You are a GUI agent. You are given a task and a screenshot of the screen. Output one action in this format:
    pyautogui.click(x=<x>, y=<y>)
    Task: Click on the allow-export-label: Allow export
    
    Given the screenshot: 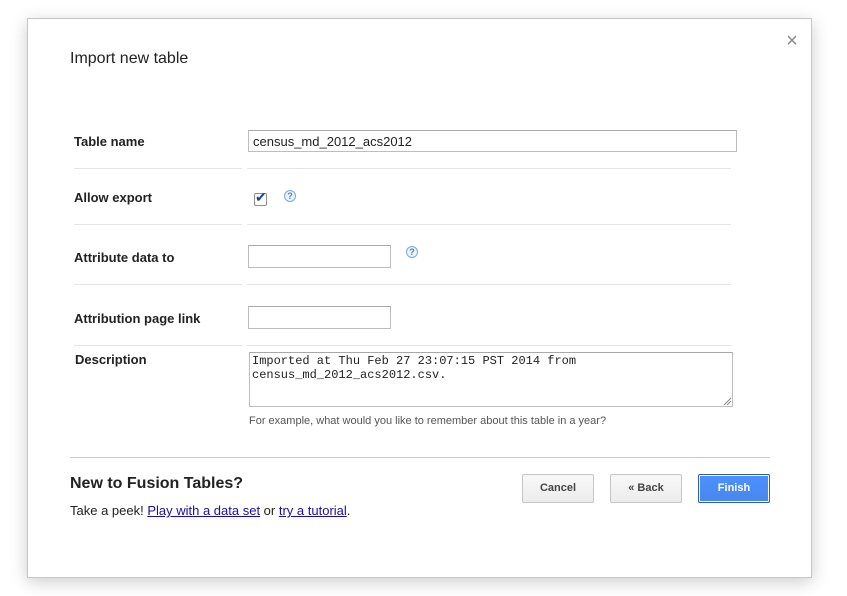 What is the action you would take?
    pyautogui.click(x=113, y=197)
    